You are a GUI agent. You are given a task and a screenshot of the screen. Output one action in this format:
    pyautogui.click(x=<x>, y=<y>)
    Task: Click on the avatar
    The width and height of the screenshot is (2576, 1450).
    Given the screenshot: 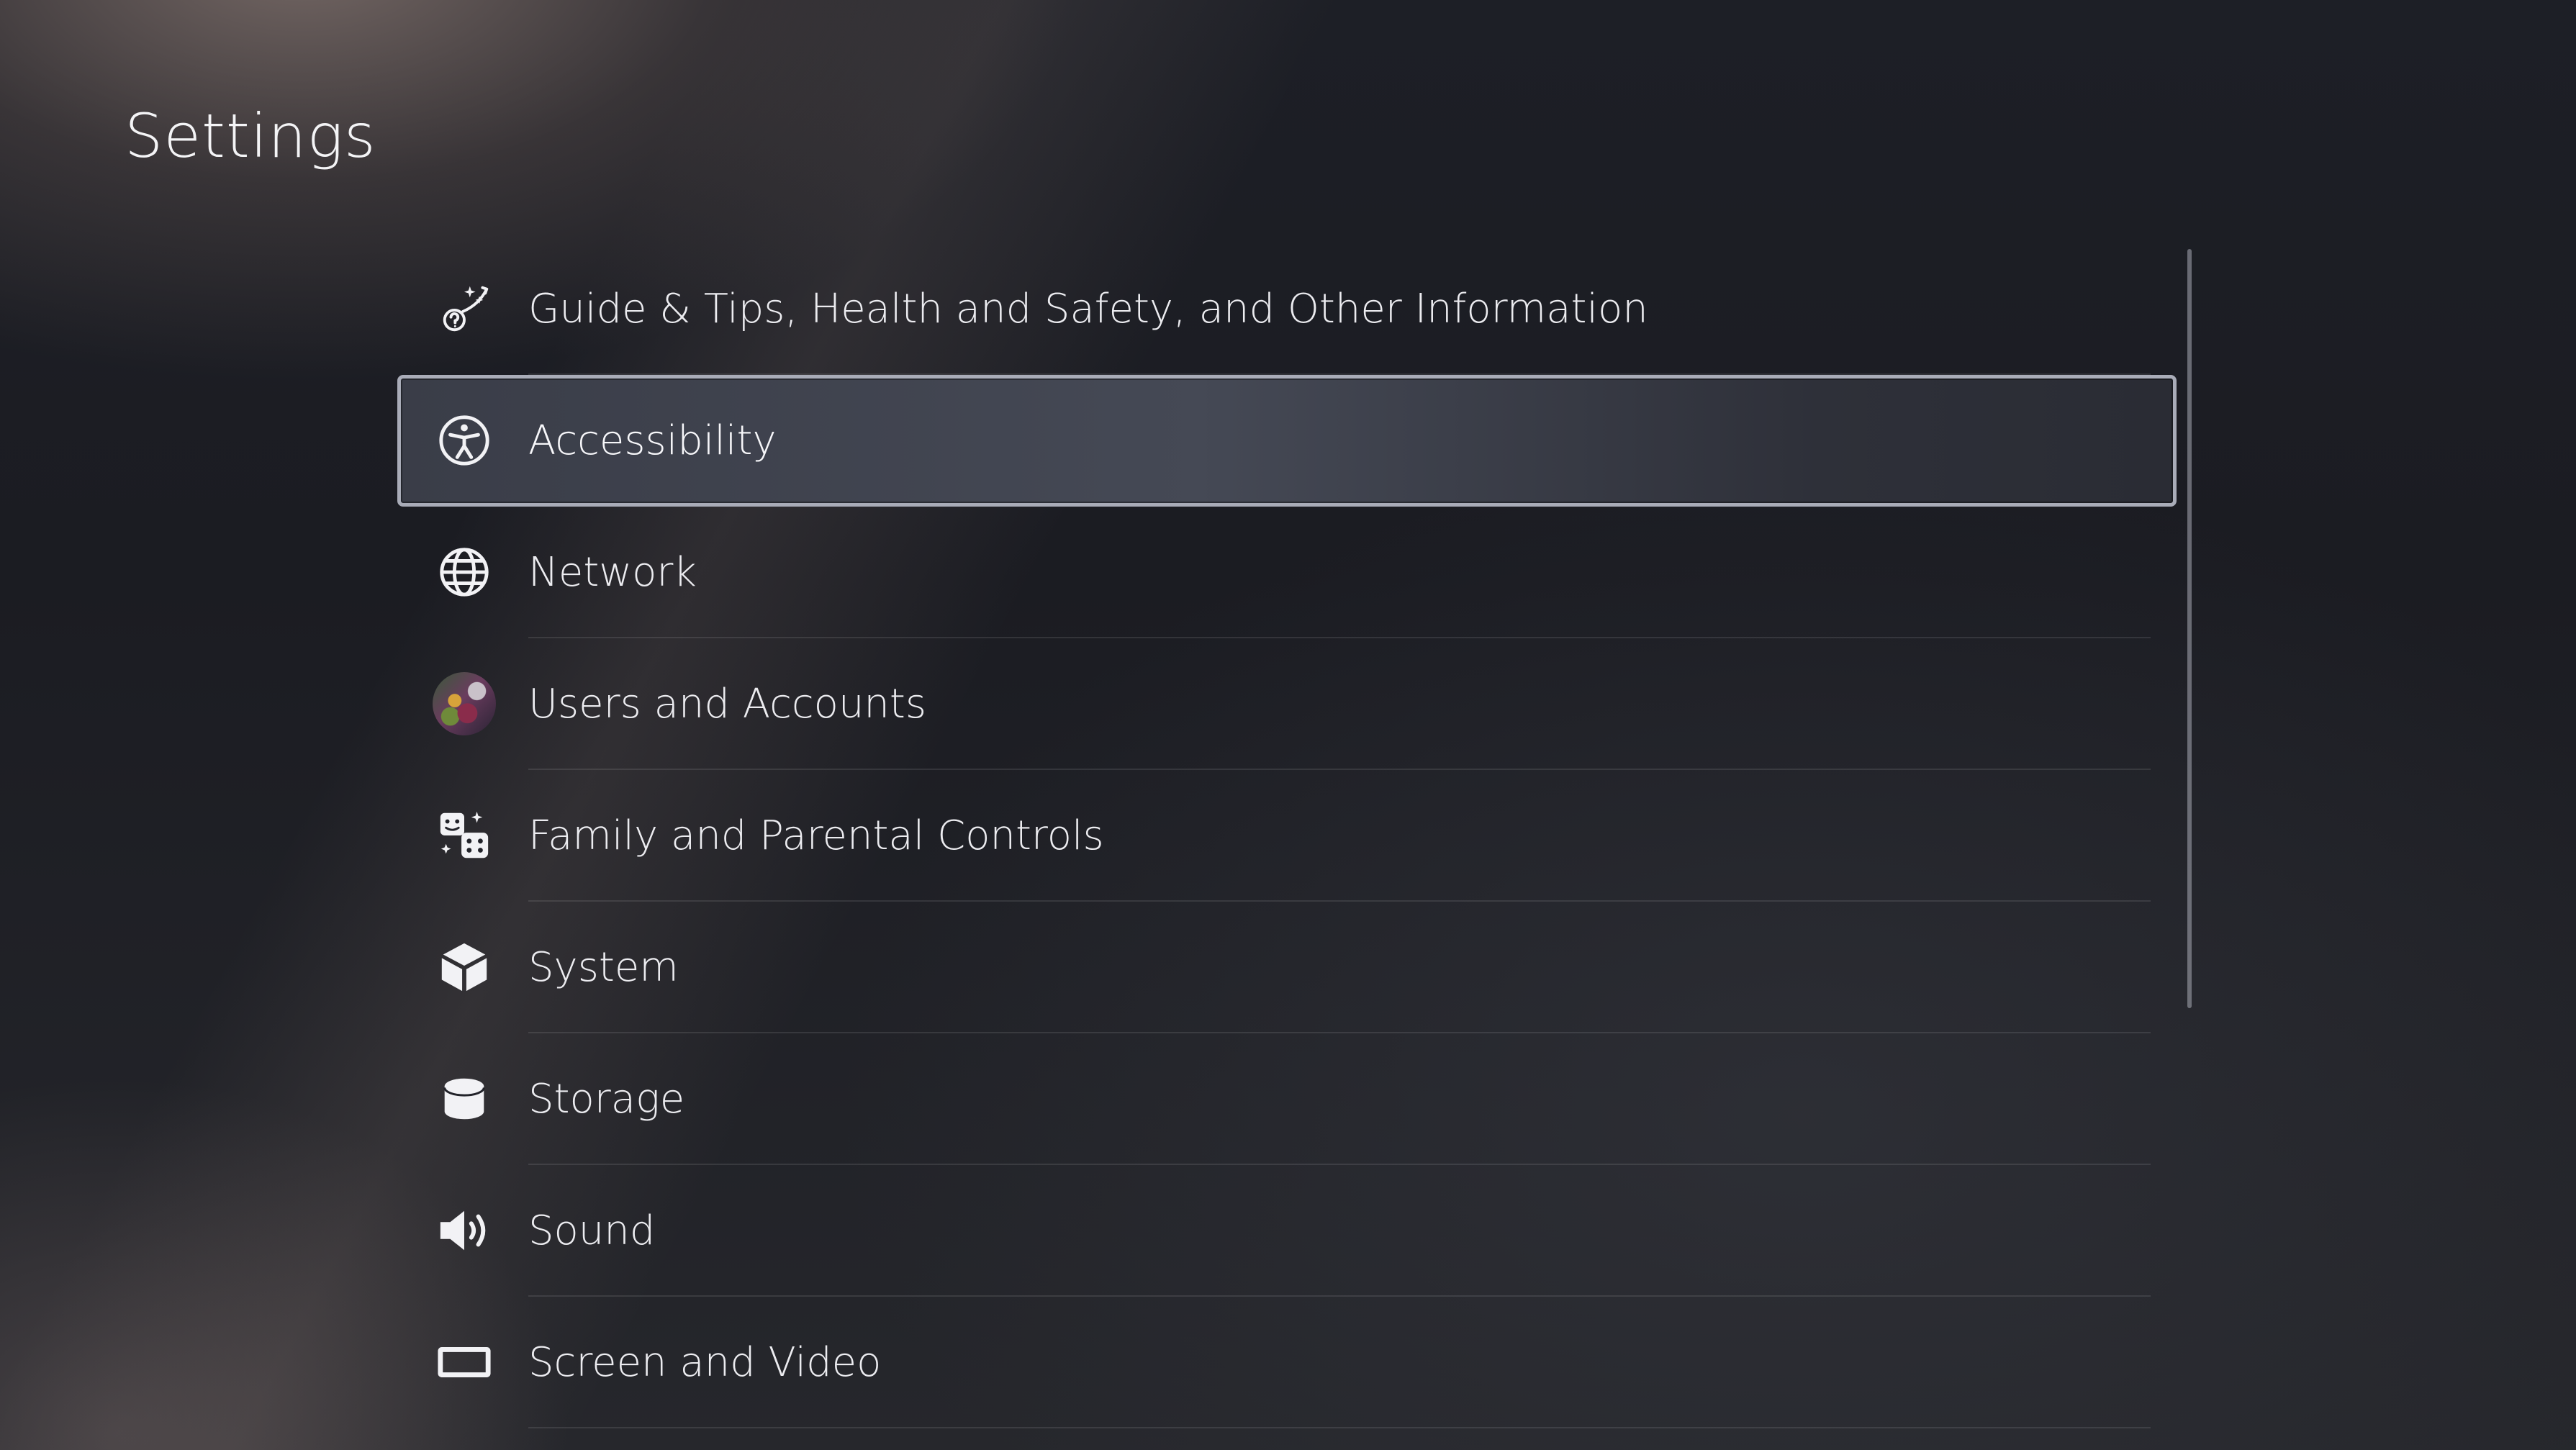 What is the action you would take?
    pyautogui.click(x=464, y=703)
    